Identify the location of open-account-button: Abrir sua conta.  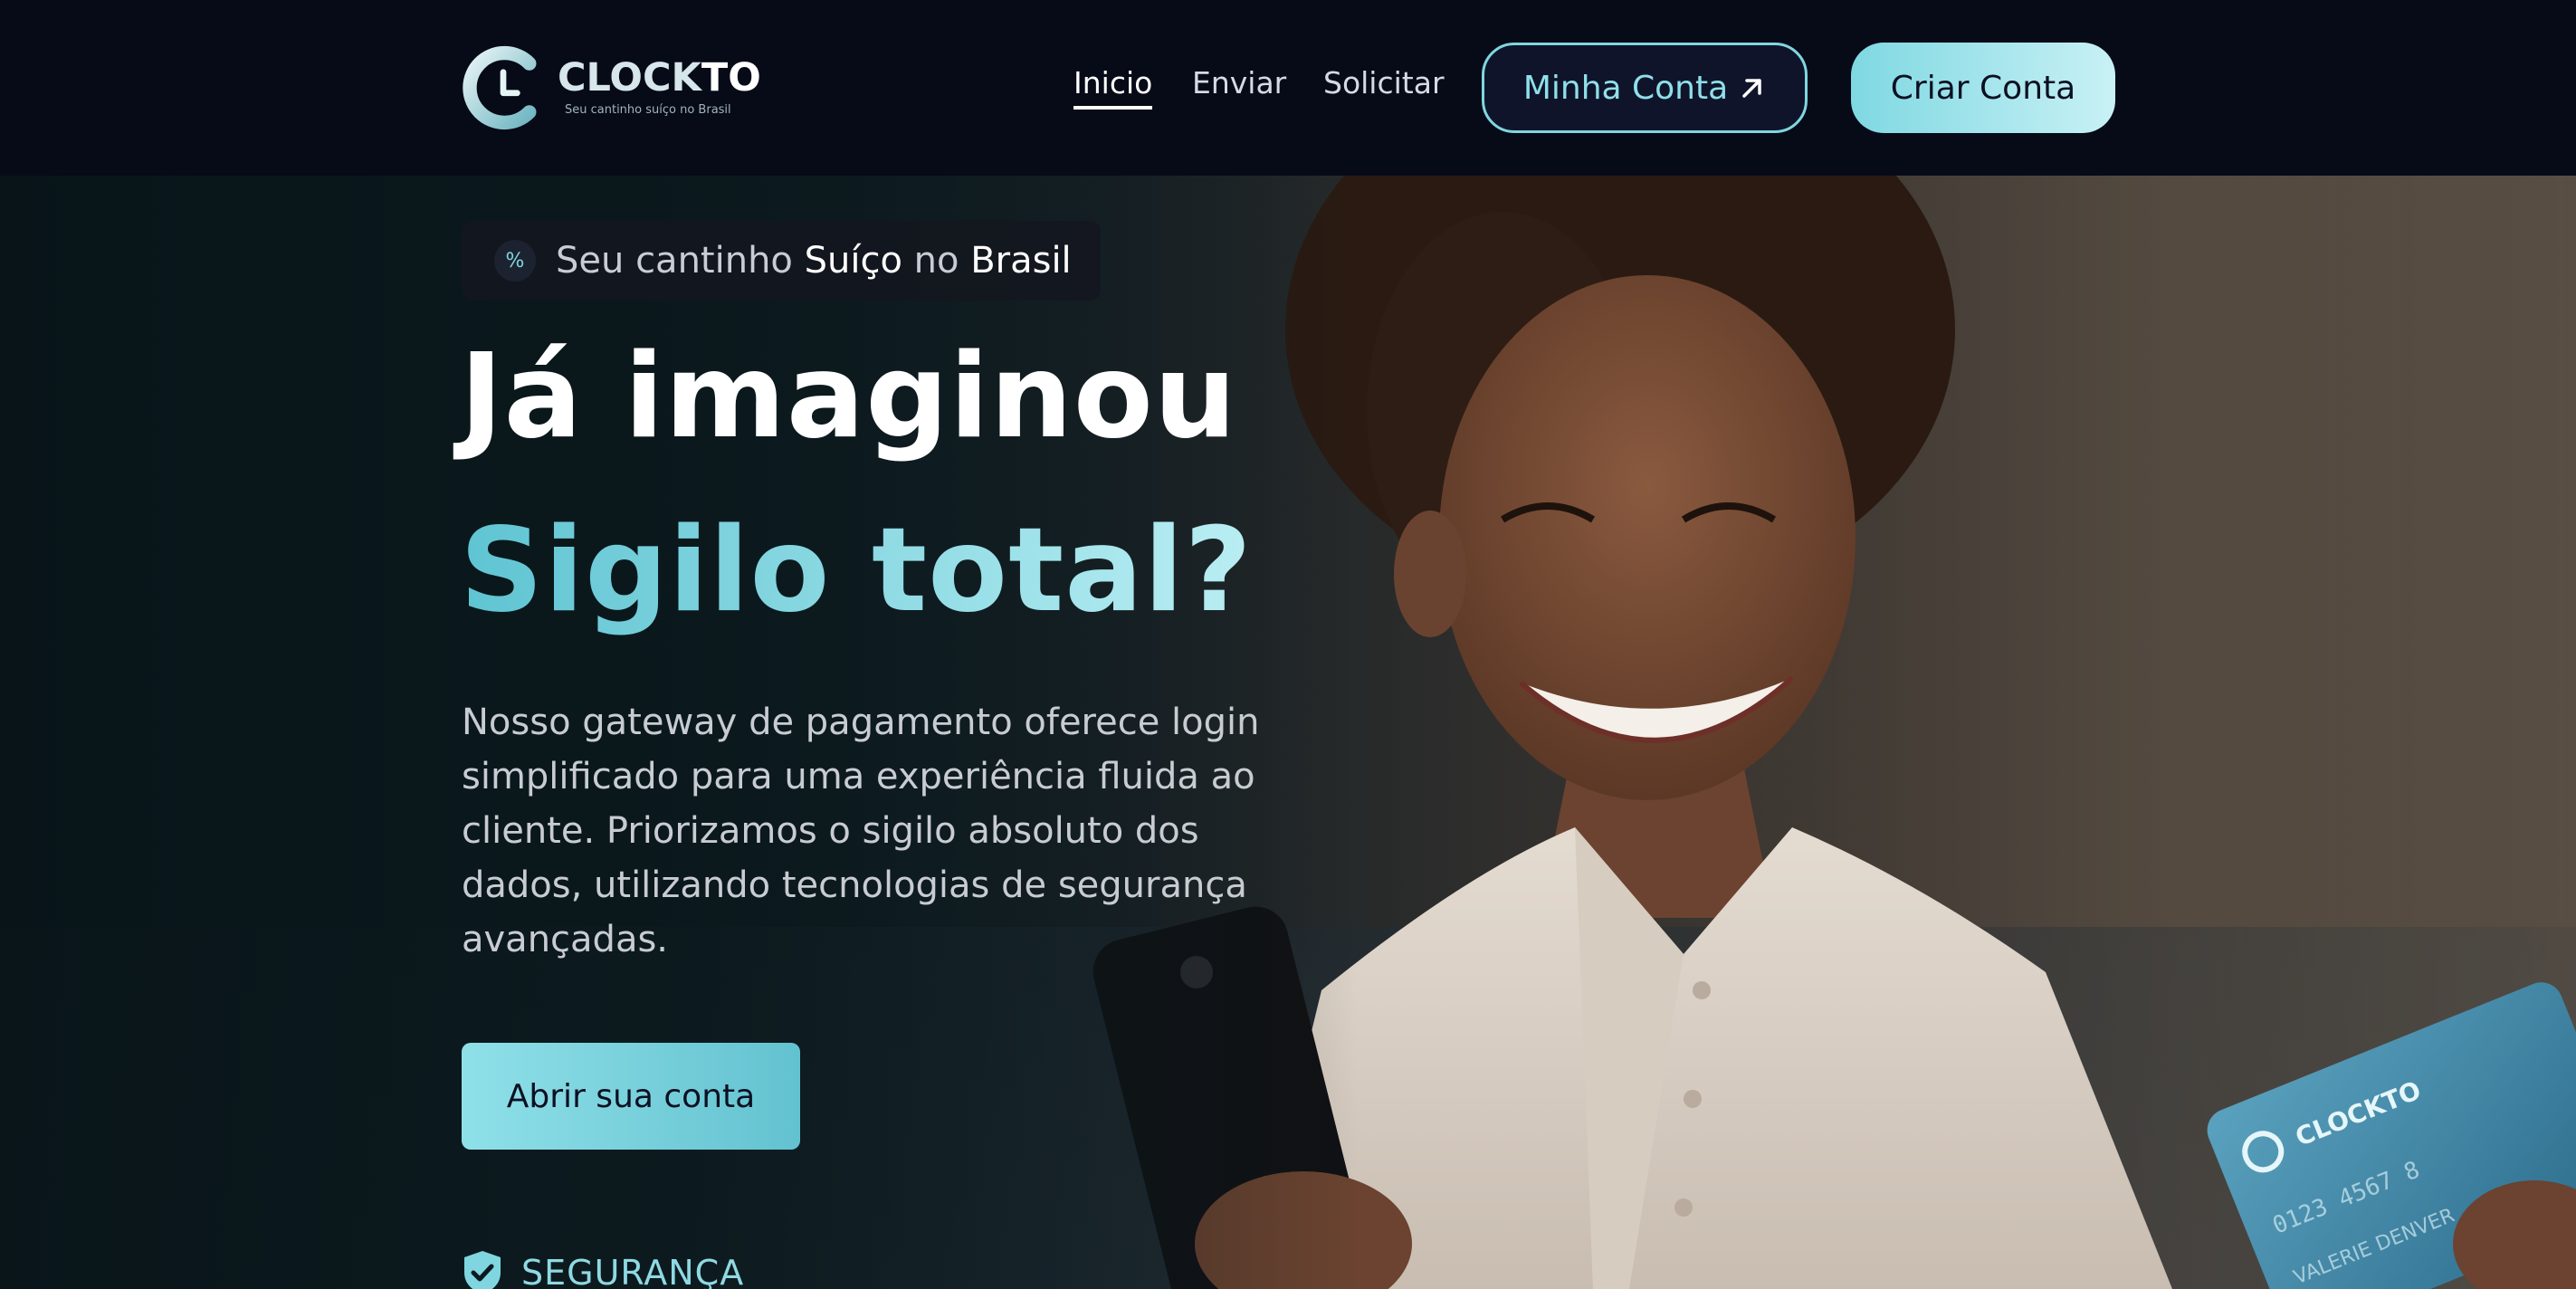
(631, 1096).